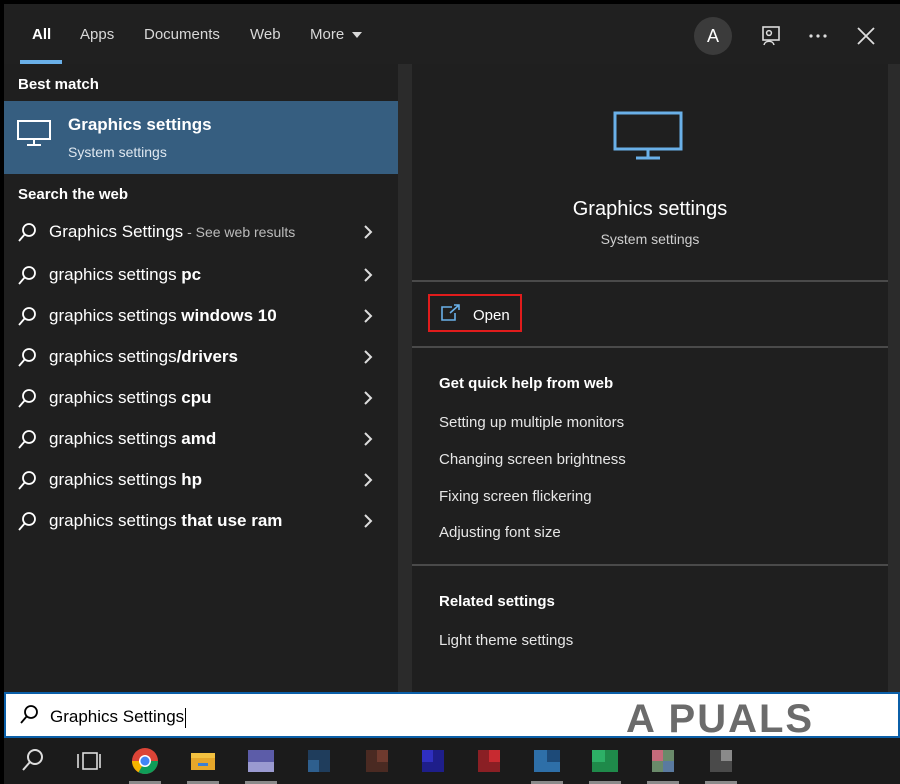 This screenshot has height=784, width=900. I want to click on web-result-row: graphics settings/drivers, so click(201, 357).